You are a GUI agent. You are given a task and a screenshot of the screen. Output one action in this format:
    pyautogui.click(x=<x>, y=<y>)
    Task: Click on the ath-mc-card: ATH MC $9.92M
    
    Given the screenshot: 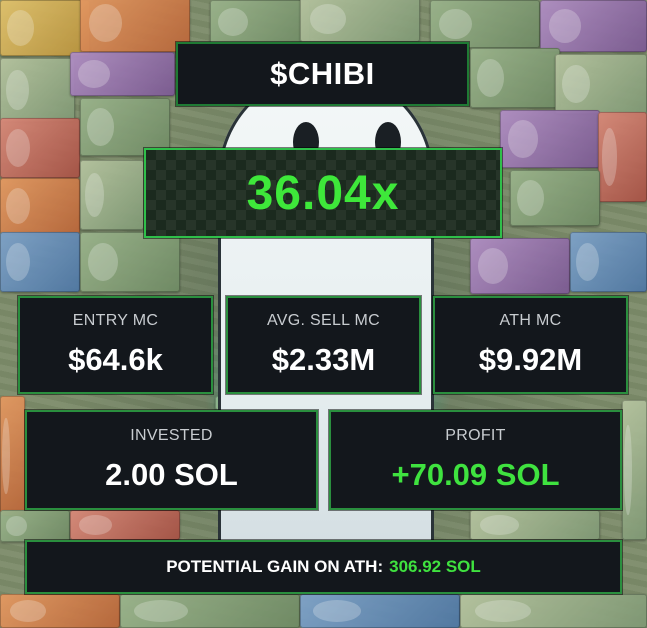 What is the action you would take?
    pyautogui.click(x=530, y=345)
    